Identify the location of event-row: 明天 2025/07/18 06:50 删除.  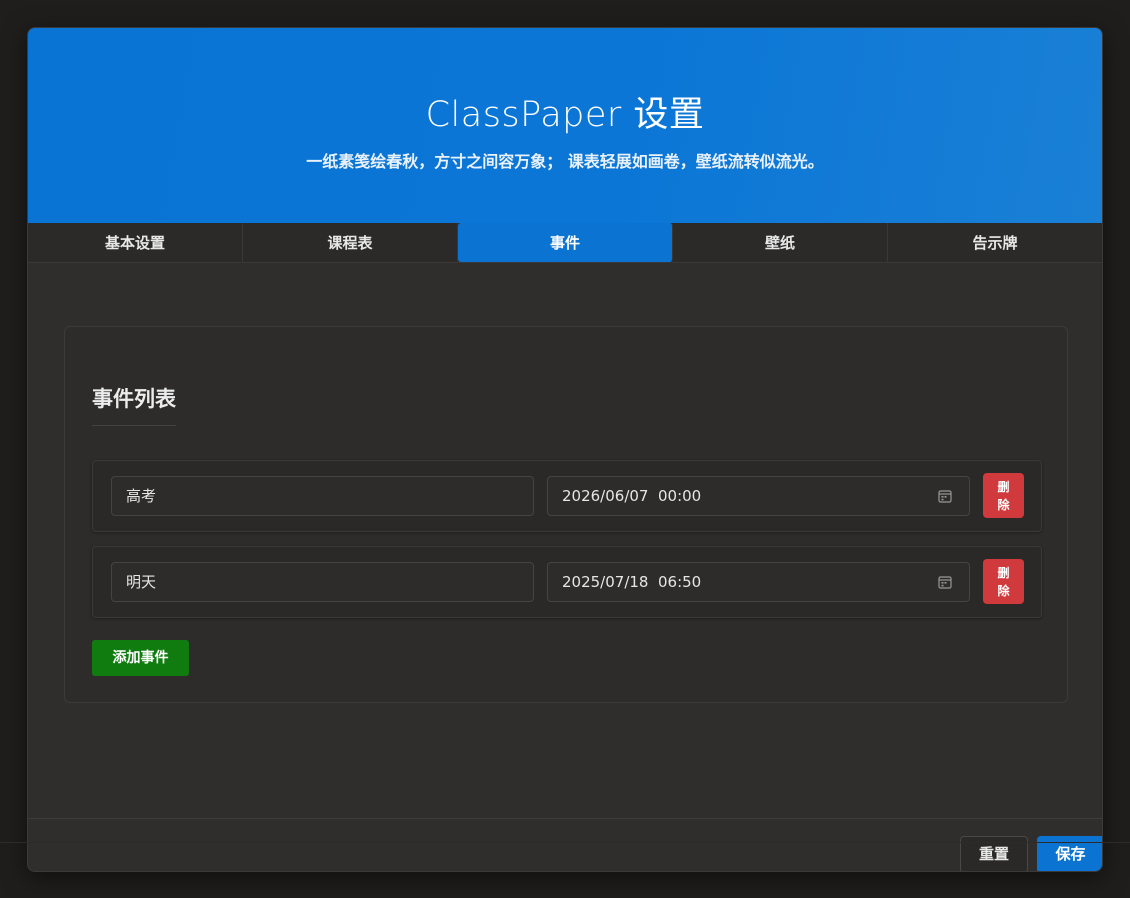
(567, 582).